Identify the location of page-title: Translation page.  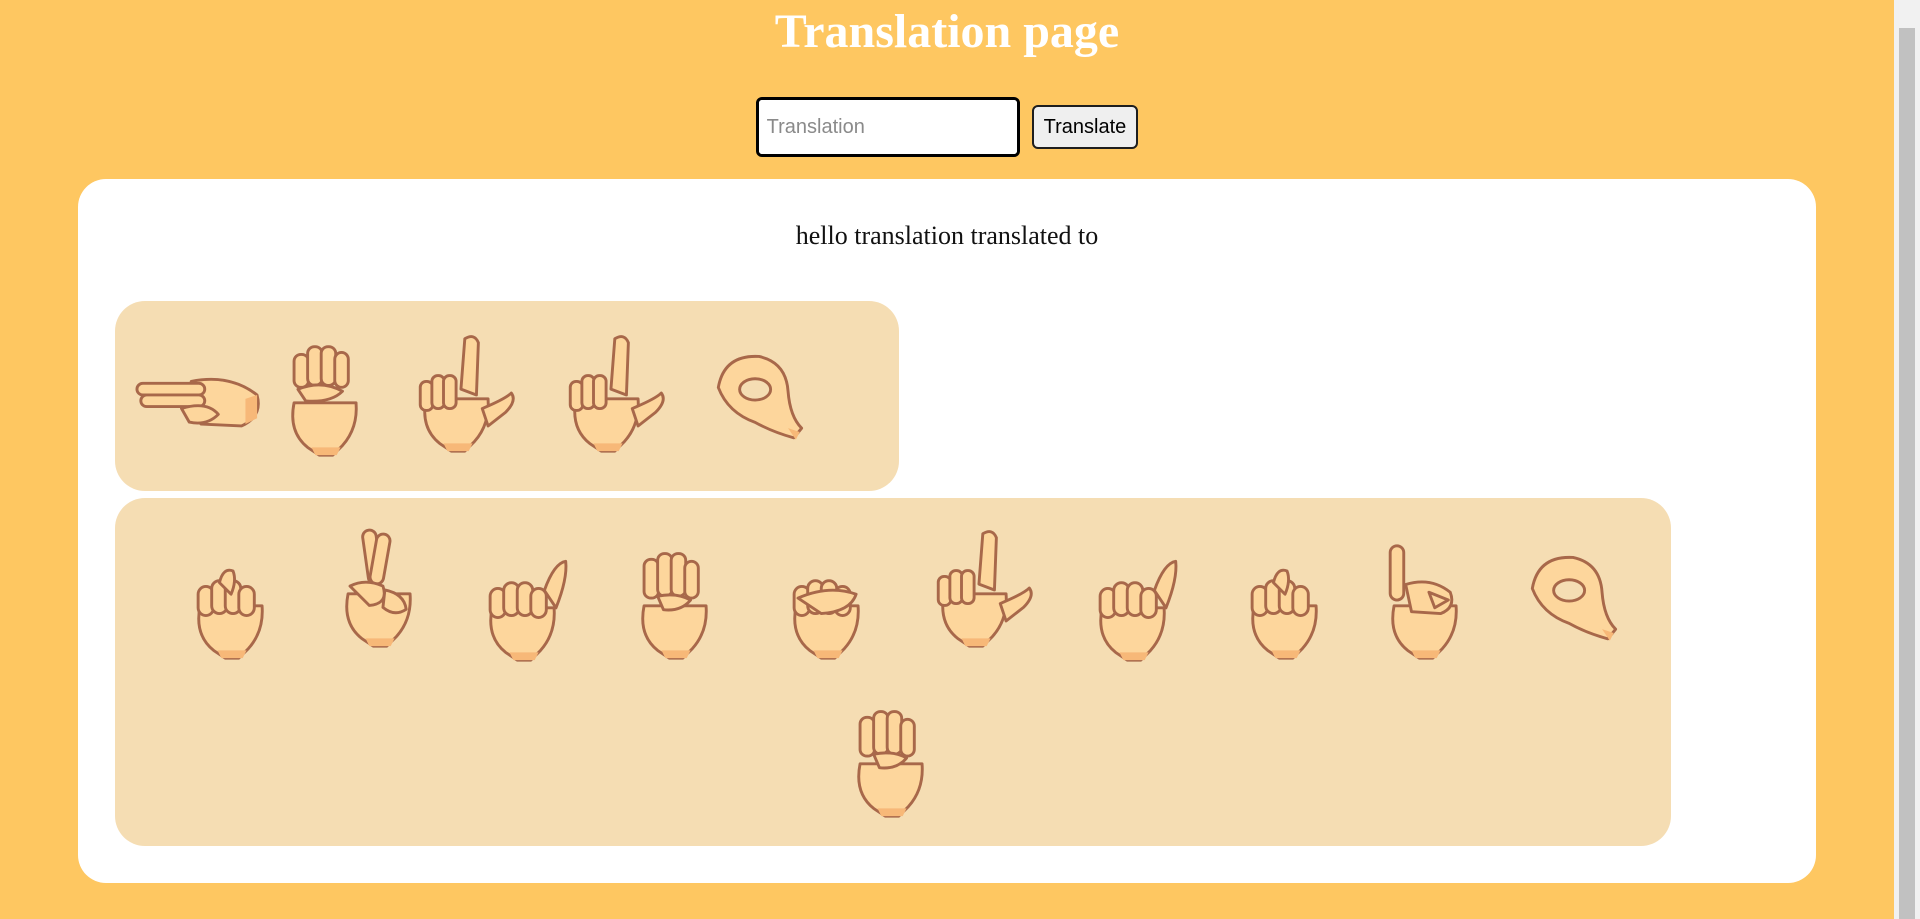
(947, 31).